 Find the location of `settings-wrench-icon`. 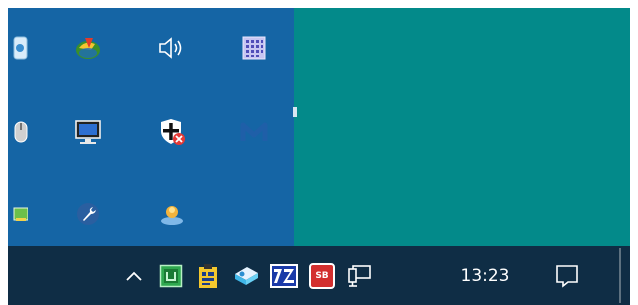

settings-wrench-icon is located at coordinates (88, 214).